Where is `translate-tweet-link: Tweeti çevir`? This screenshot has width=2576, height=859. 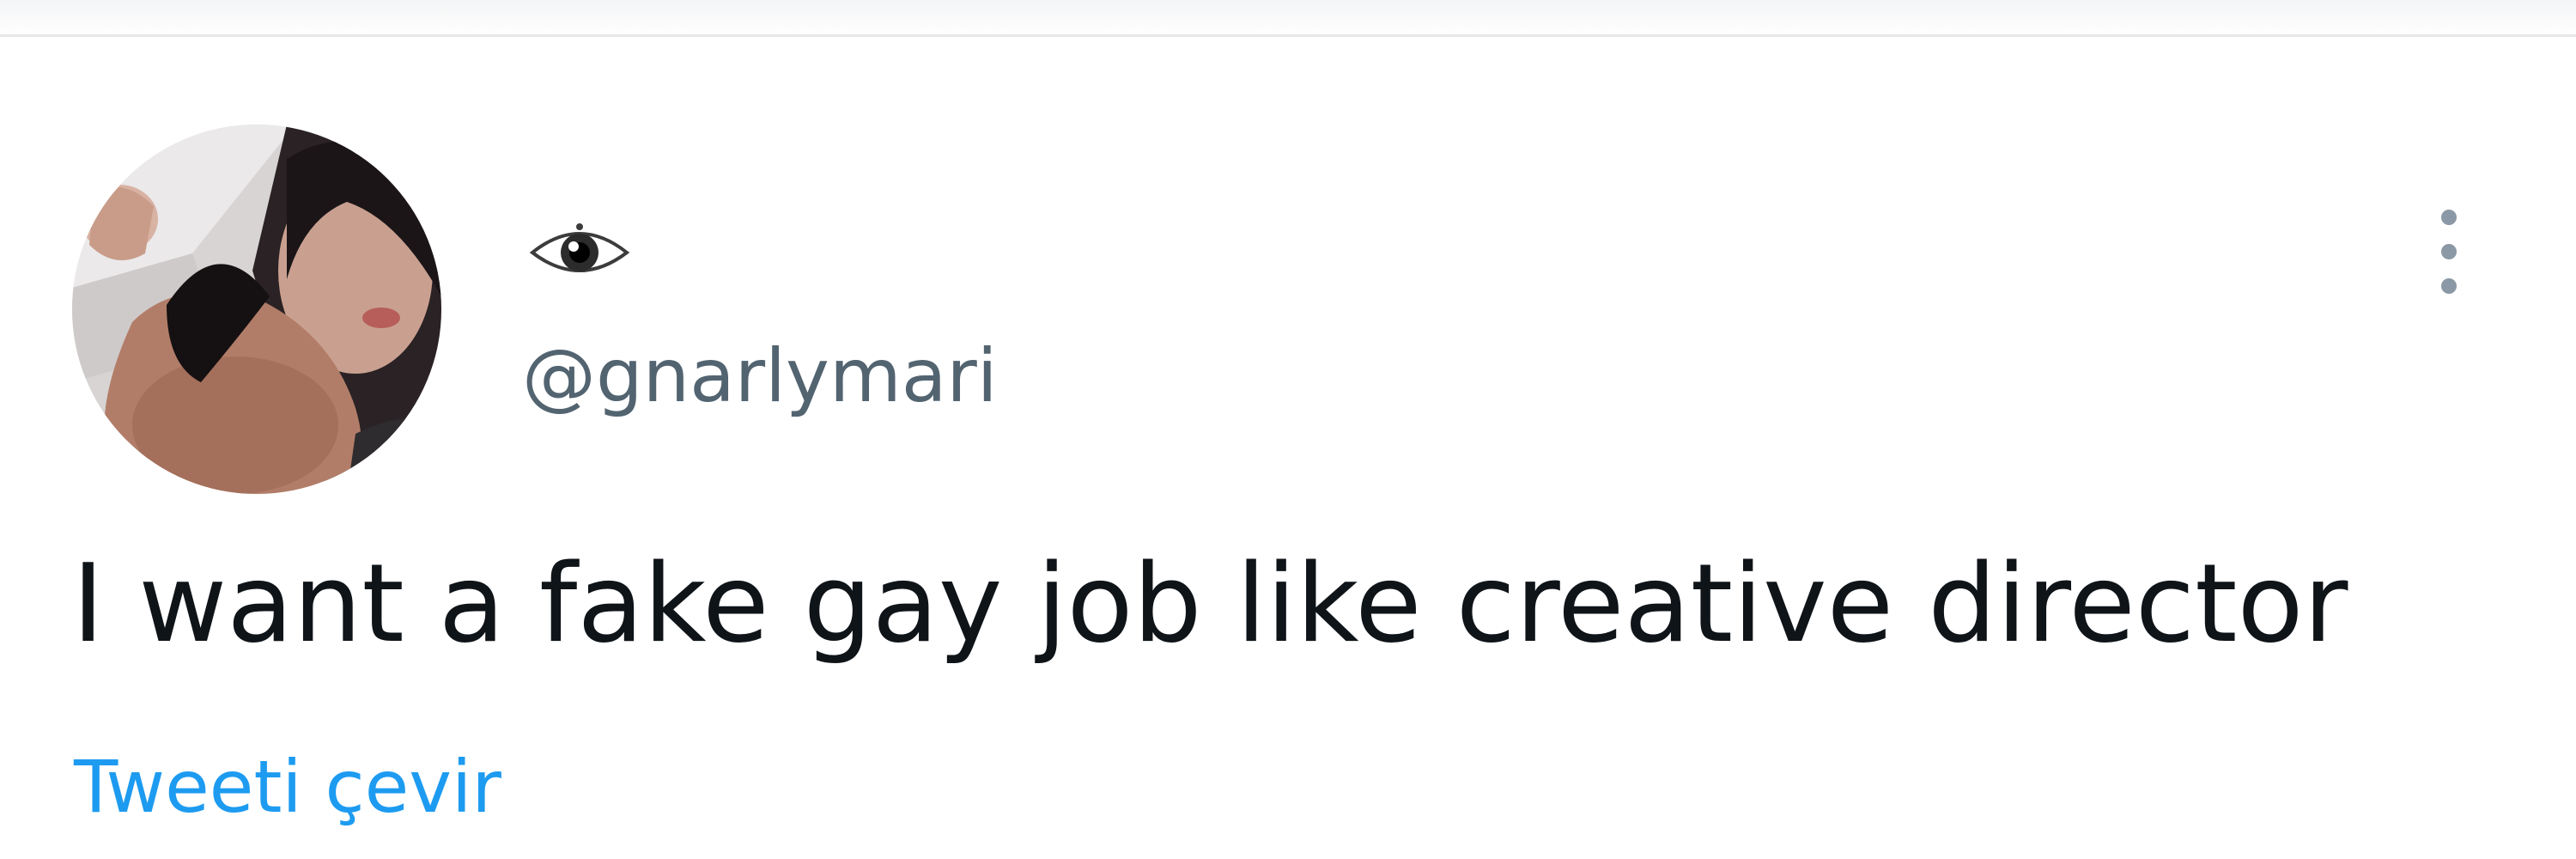 translate-tweet-link: Tweeti çevir is located at coordinates (287, 787).